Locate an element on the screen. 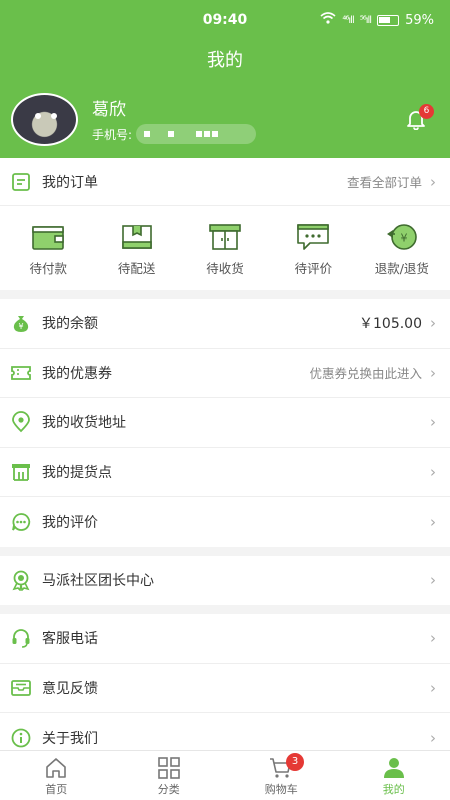 Image resolution: width=450 pixels, height=800 pixels. menu-item-label: 我的提货点 is located at coordinates (77, 472).